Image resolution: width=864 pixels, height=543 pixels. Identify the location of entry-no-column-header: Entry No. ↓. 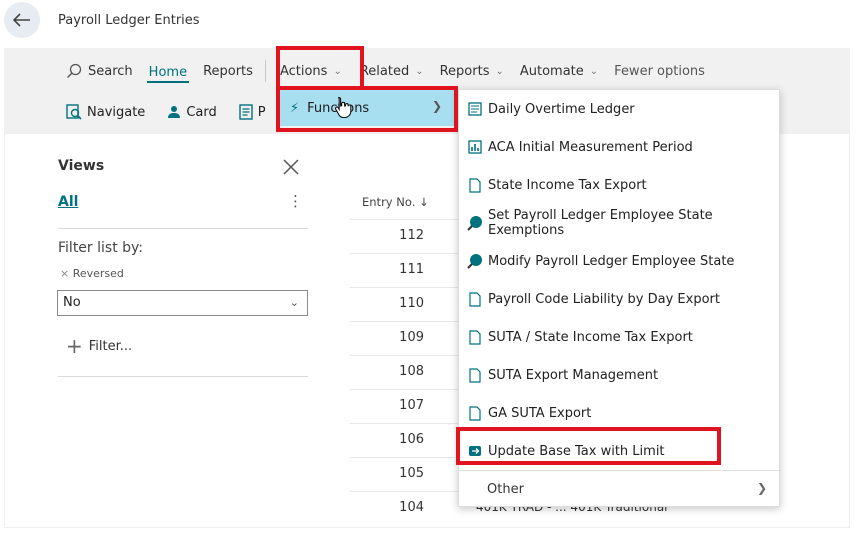
(395, 202).